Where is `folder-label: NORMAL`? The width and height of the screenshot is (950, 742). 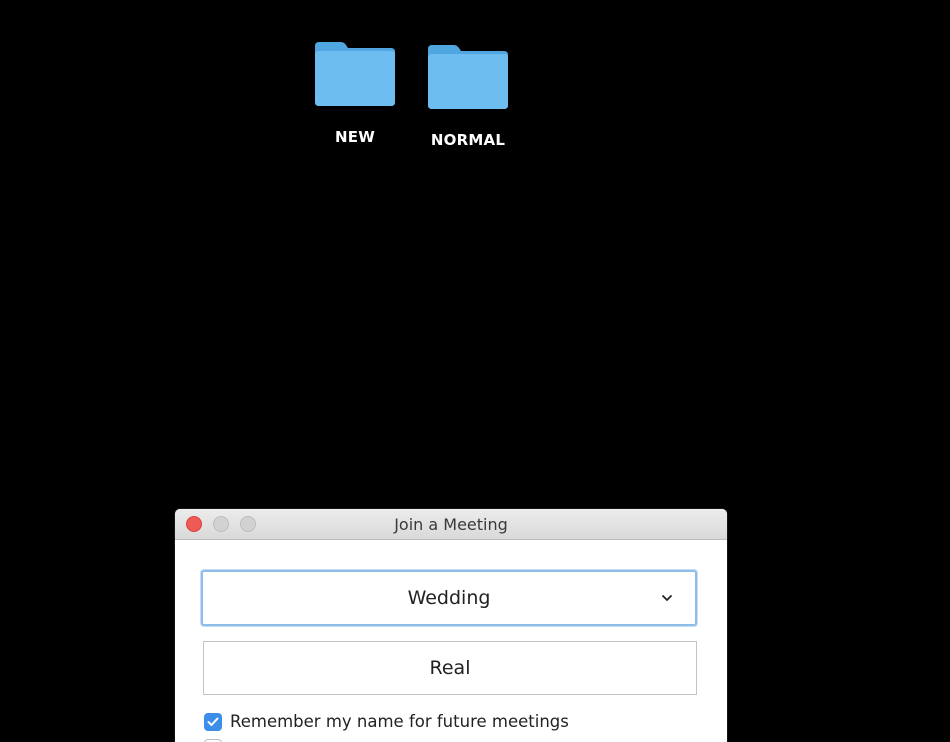
folder-label: NORMAL is located at coordinates (468, 140).